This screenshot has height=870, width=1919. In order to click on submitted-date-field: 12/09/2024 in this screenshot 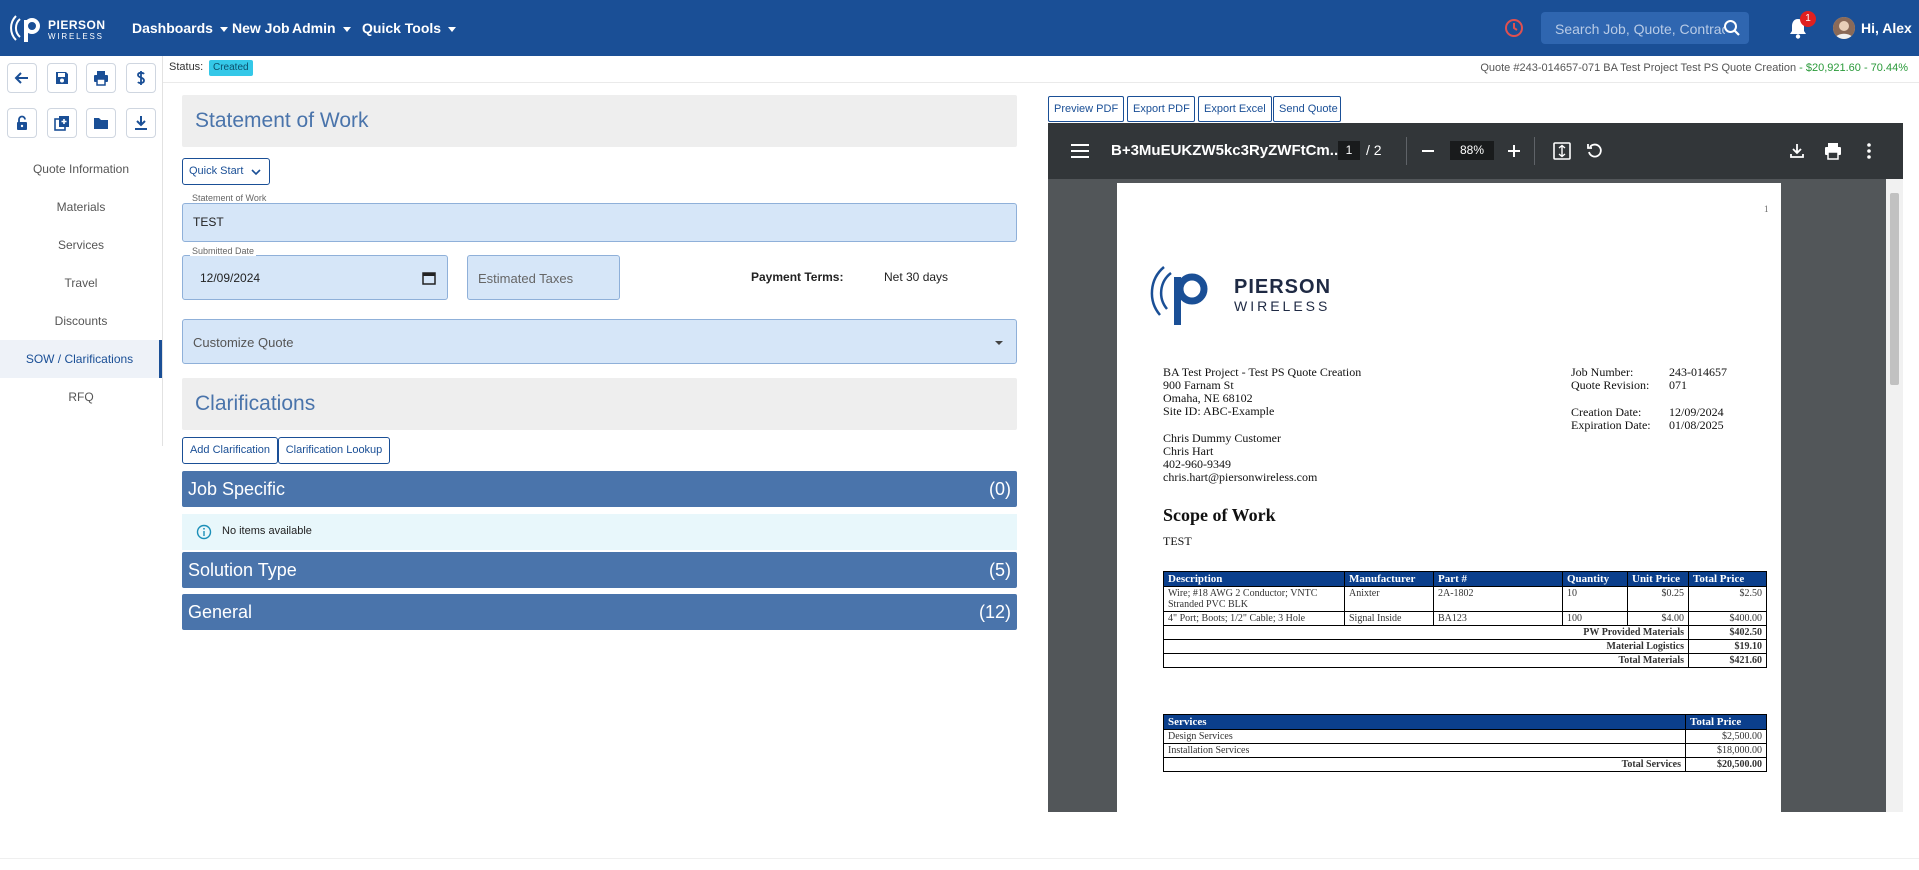, I will do `click(315, 277)`.